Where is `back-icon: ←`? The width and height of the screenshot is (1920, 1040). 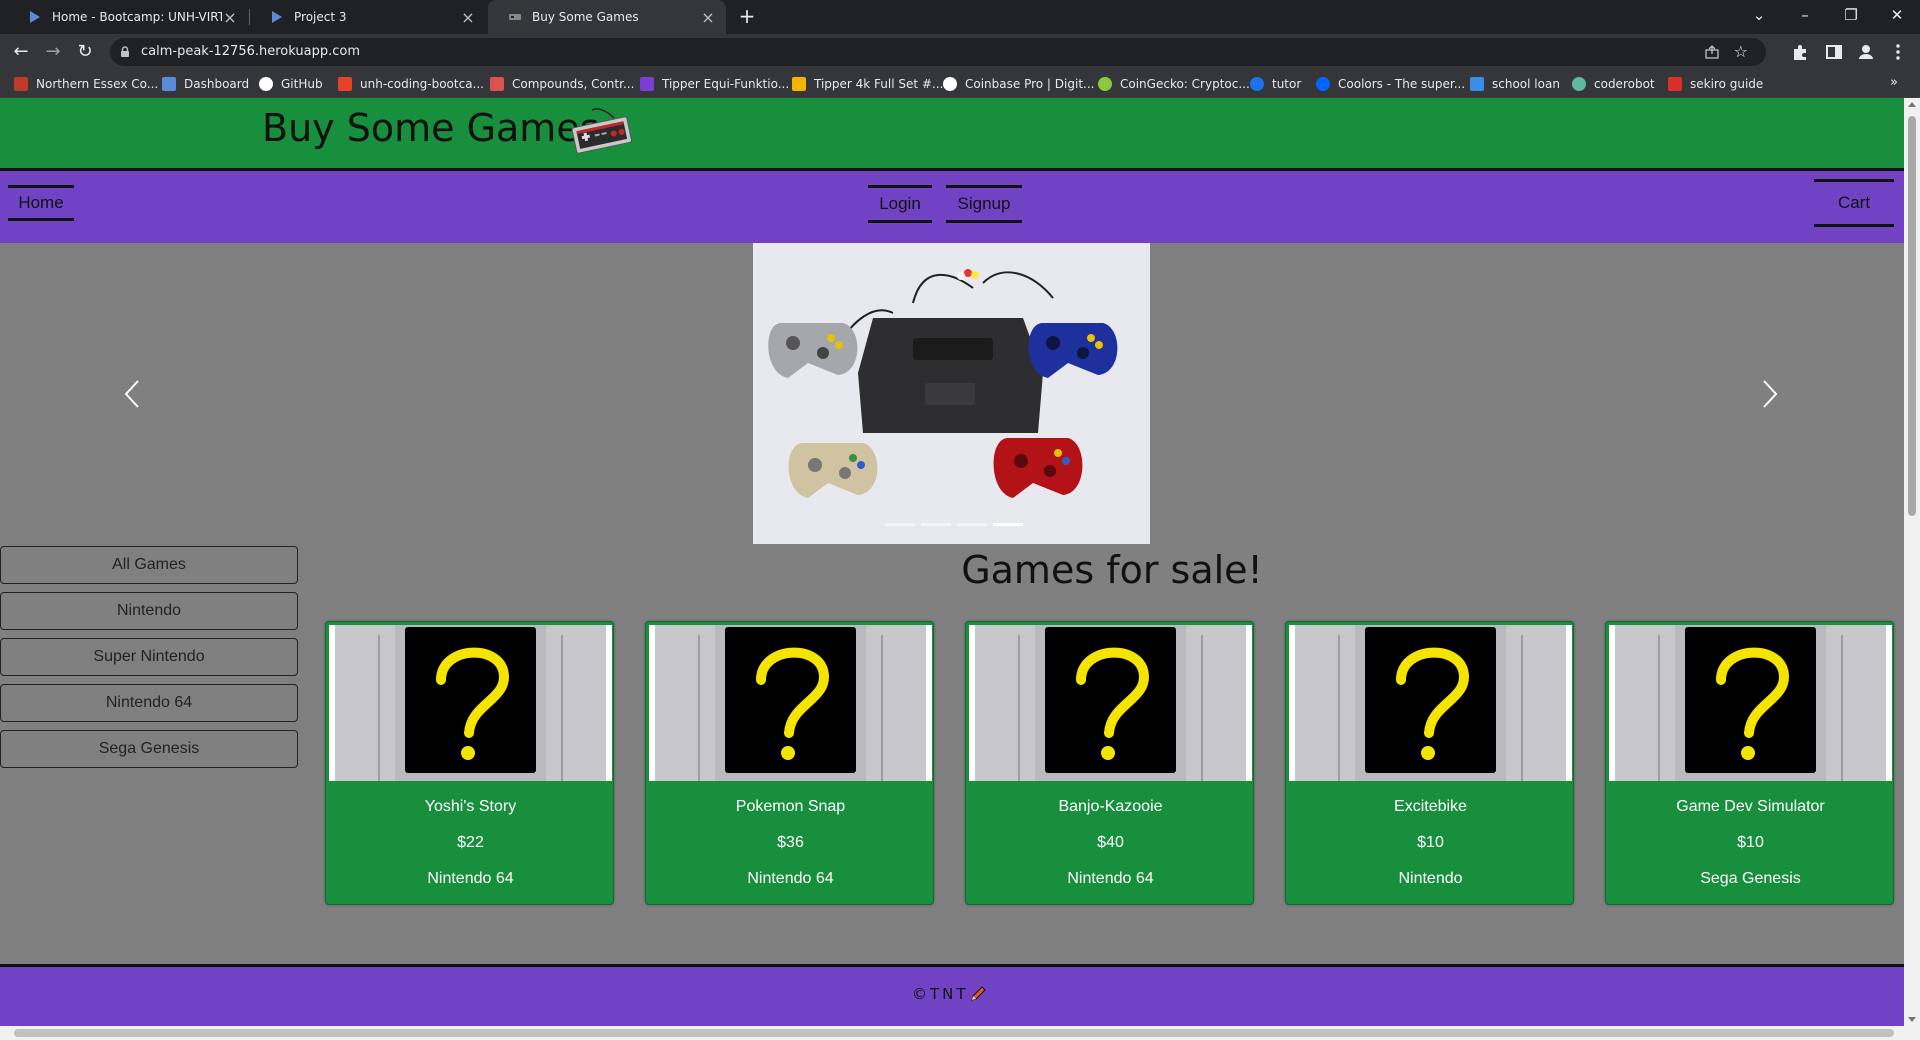 back-icon: ← is located at coordinates (21, 52).